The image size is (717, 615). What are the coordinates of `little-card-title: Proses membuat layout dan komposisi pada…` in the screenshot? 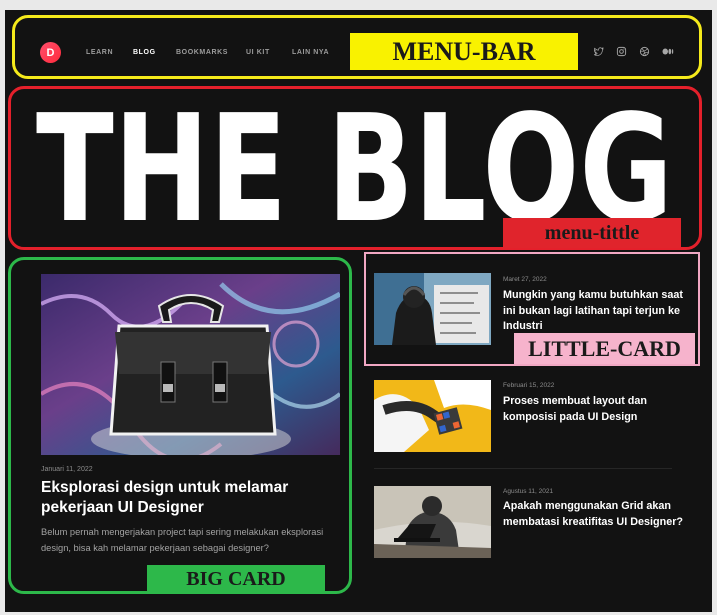 It's located at (593, 409).